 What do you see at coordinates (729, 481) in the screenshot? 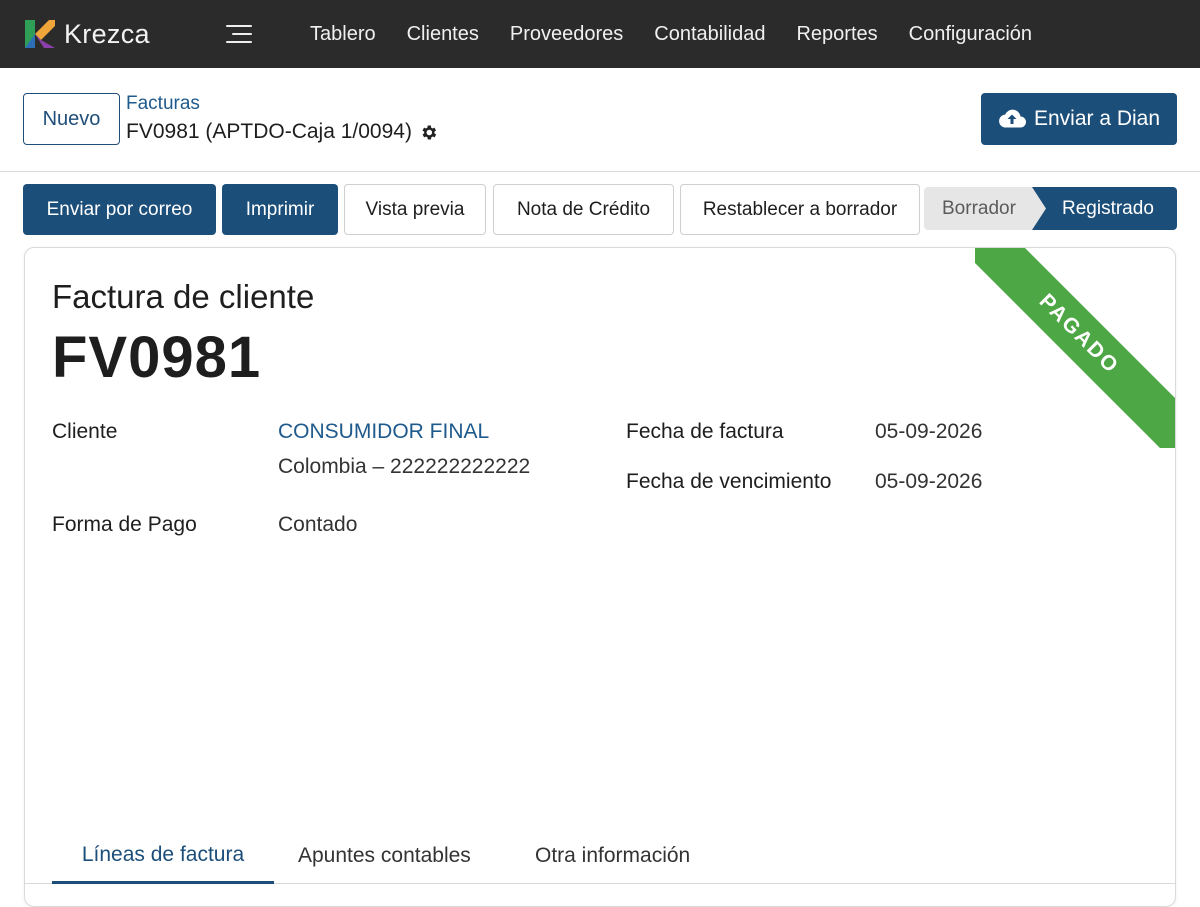
I see `due-date-label: Fecha de vencimiento` at bounding box center [729, 481].